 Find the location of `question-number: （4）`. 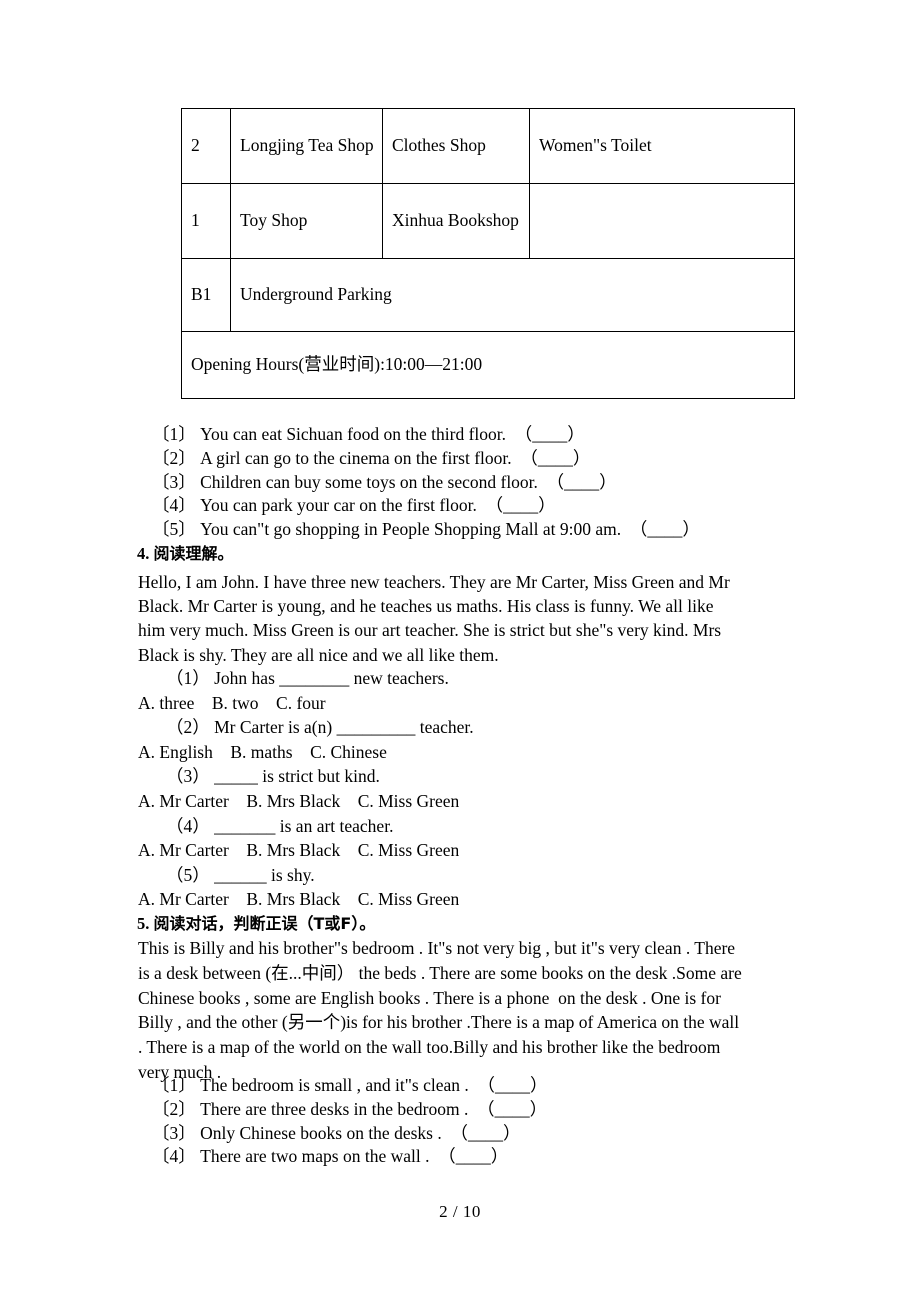

question-number: （4） is located at coordinates (188, 825).